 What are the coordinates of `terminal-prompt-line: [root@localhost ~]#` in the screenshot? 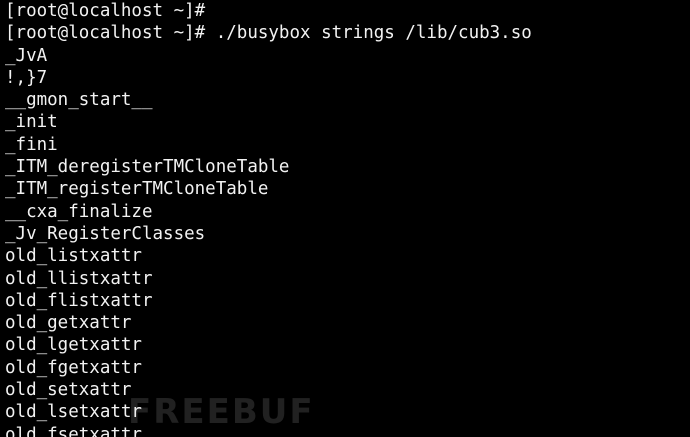 It's located at (105, 11).